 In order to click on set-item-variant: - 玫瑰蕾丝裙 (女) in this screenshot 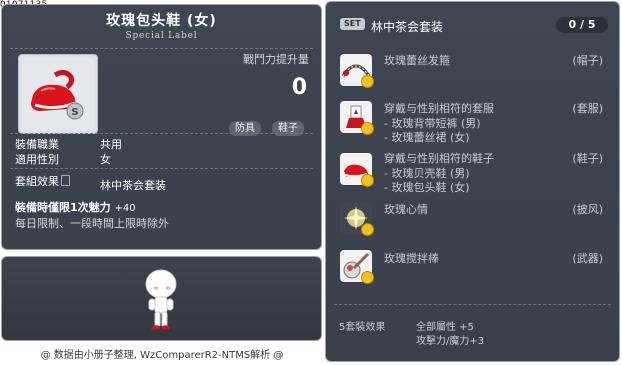, I will do `click(427, 137)`.